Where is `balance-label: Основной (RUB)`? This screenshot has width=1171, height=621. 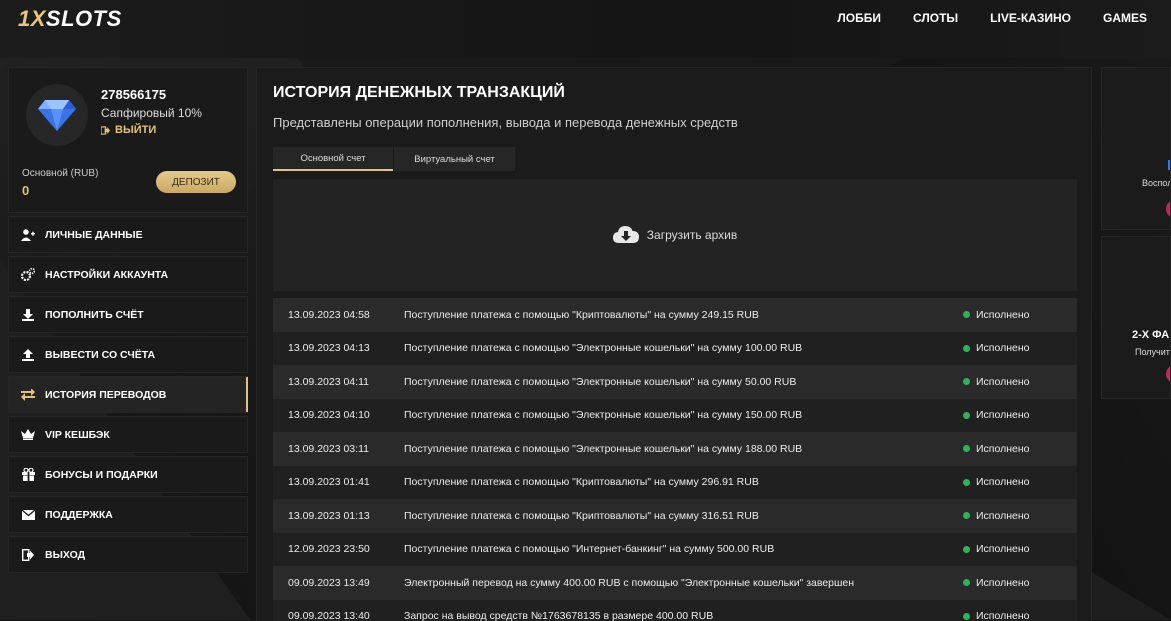 balance-label: Основной (RUB) is located at coordinates (60, 173).